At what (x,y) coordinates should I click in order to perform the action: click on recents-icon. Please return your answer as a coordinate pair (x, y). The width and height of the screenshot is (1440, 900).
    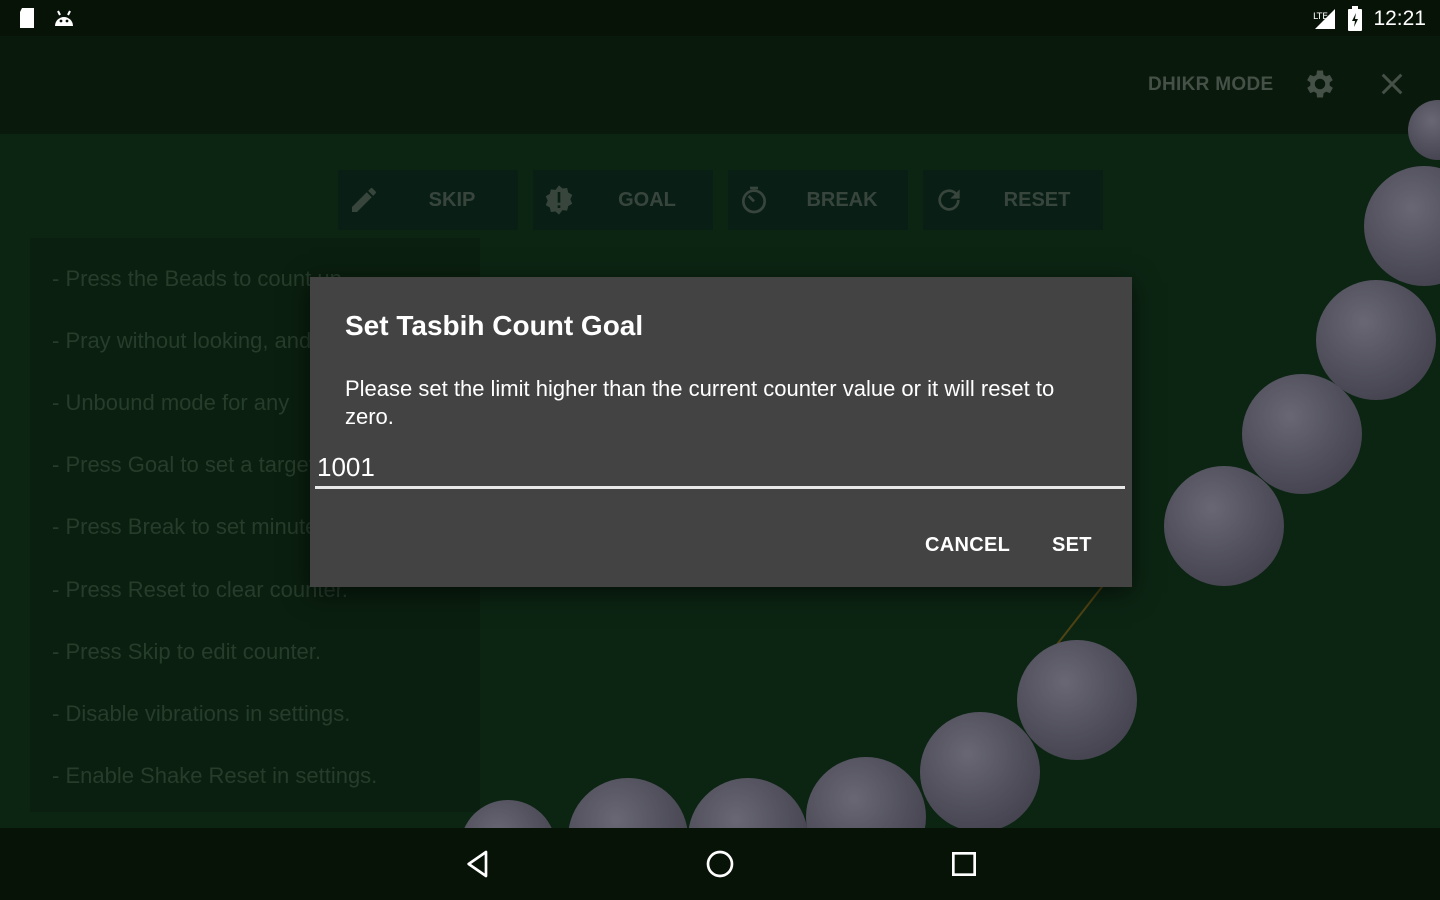
    Looking at the image, I should click on (964, 864).